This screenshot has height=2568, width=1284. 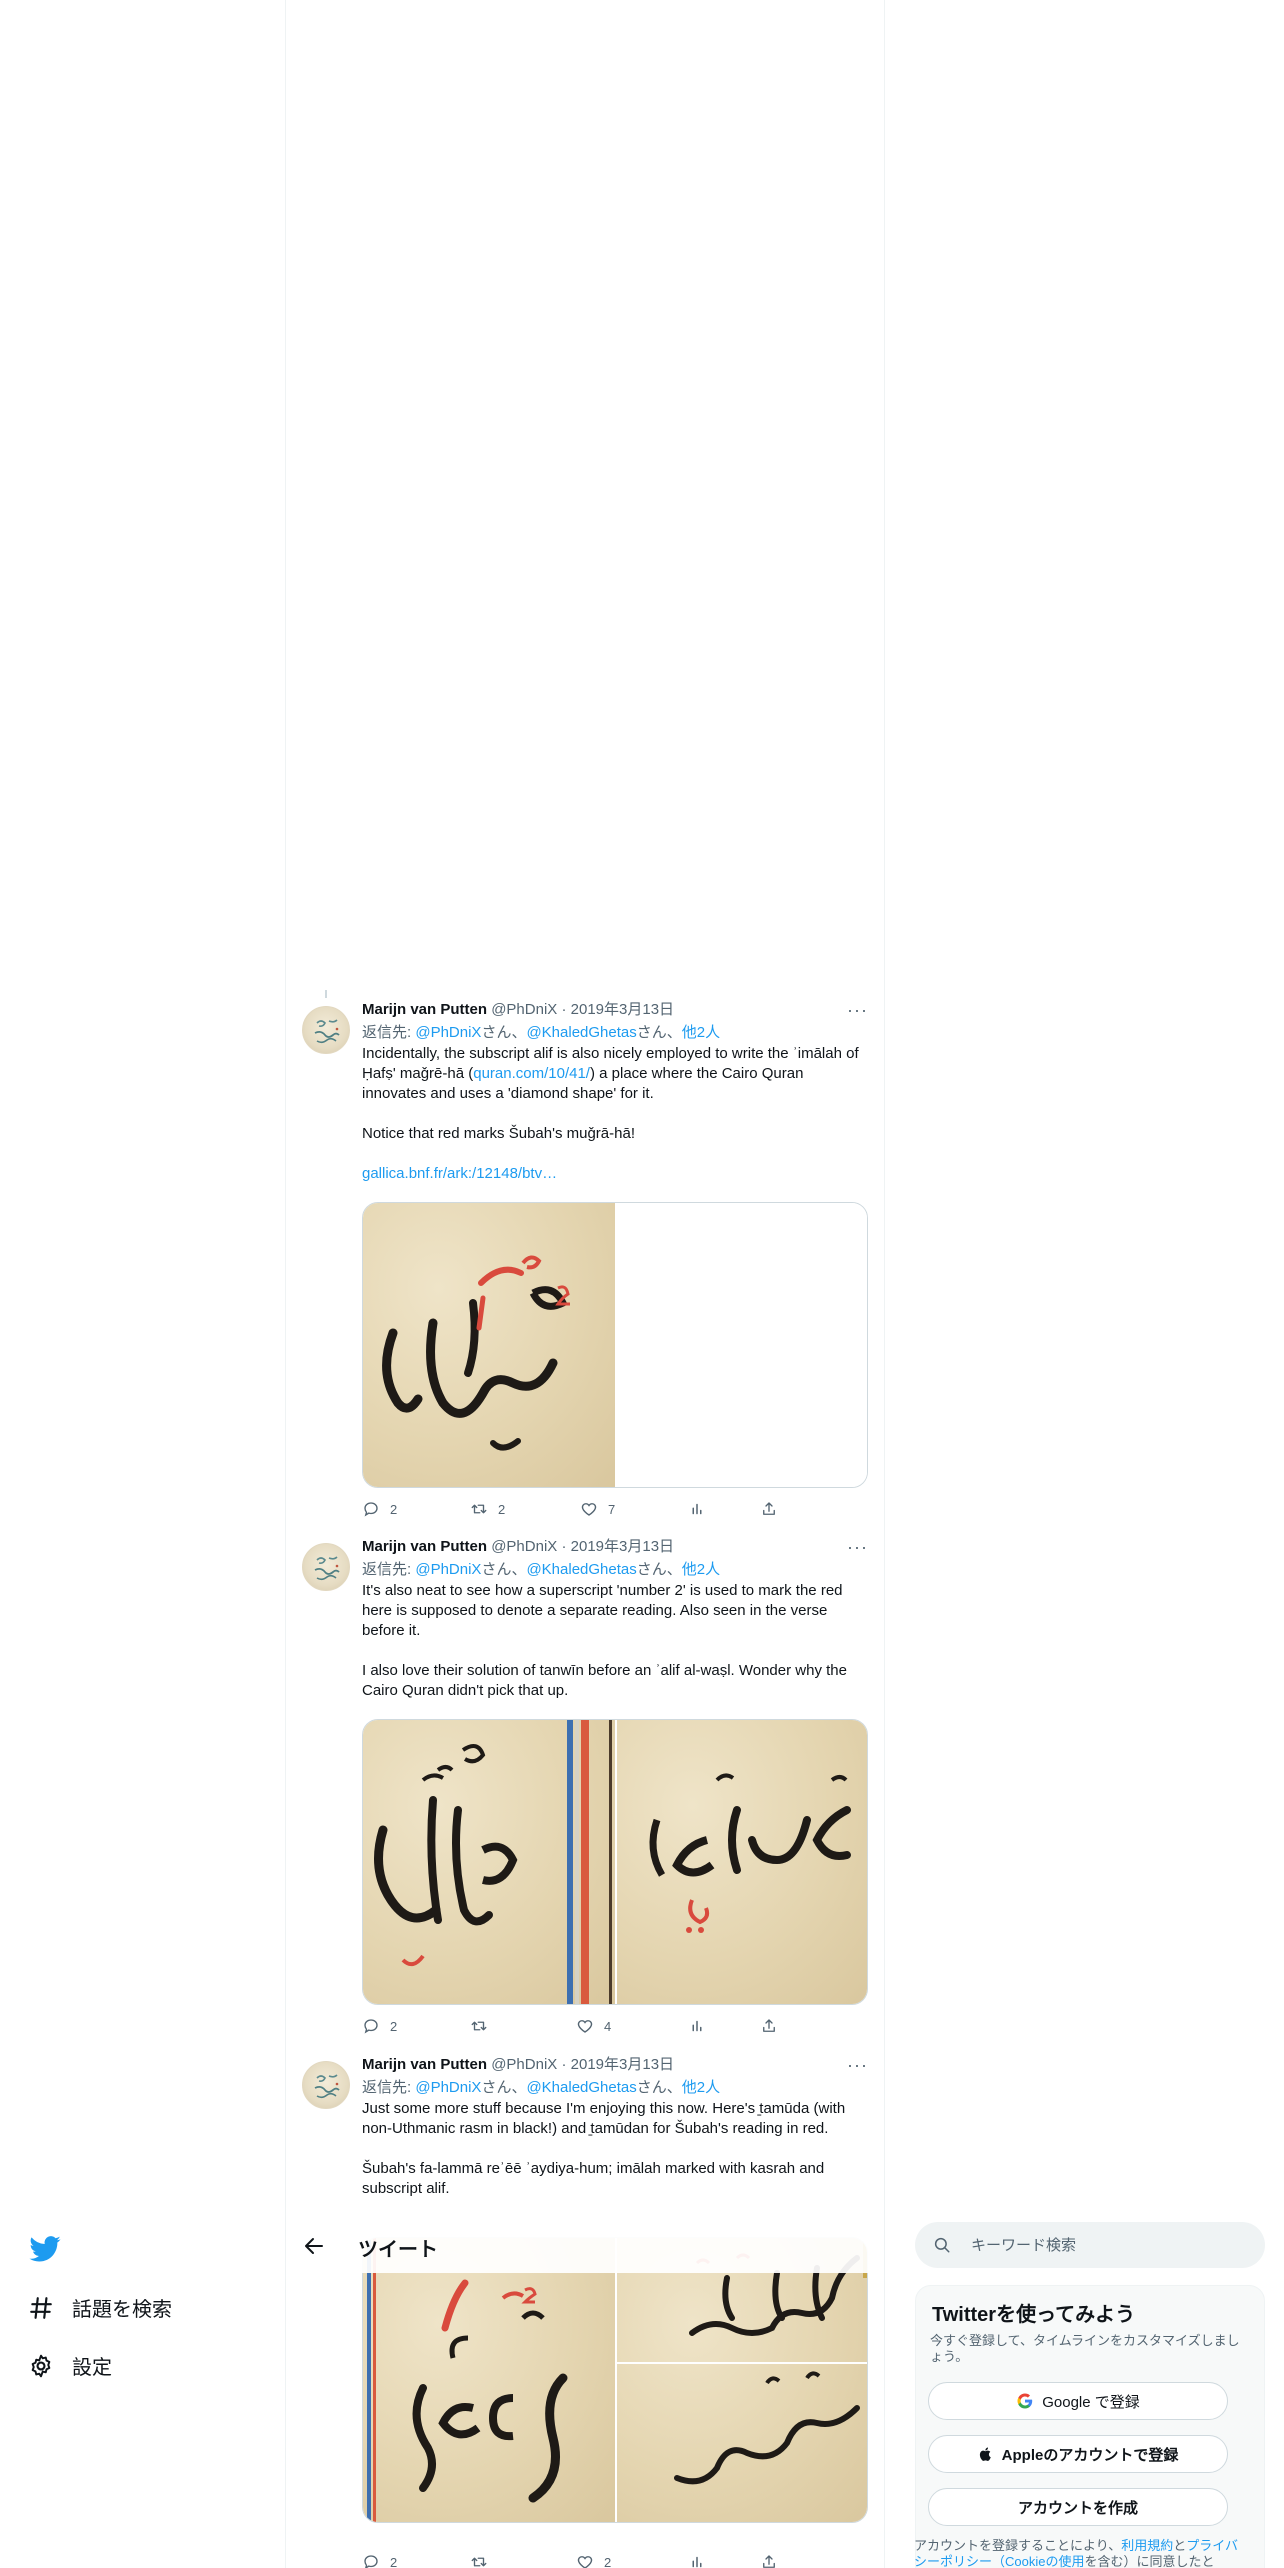 I want to click on twitter-bird-icon, so click(x=45, y=2249).